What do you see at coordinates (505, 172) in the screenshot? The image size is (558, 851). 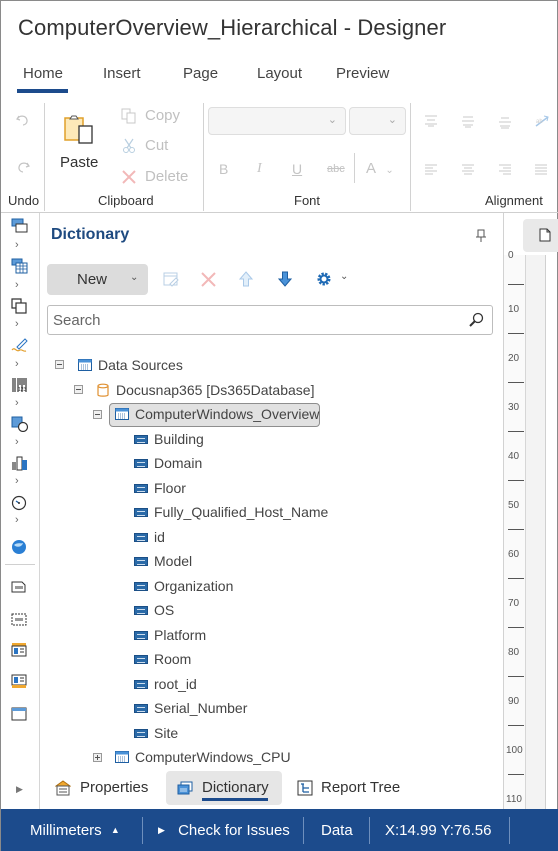 I see `align-right-icon` at bounding box center [505, 172].